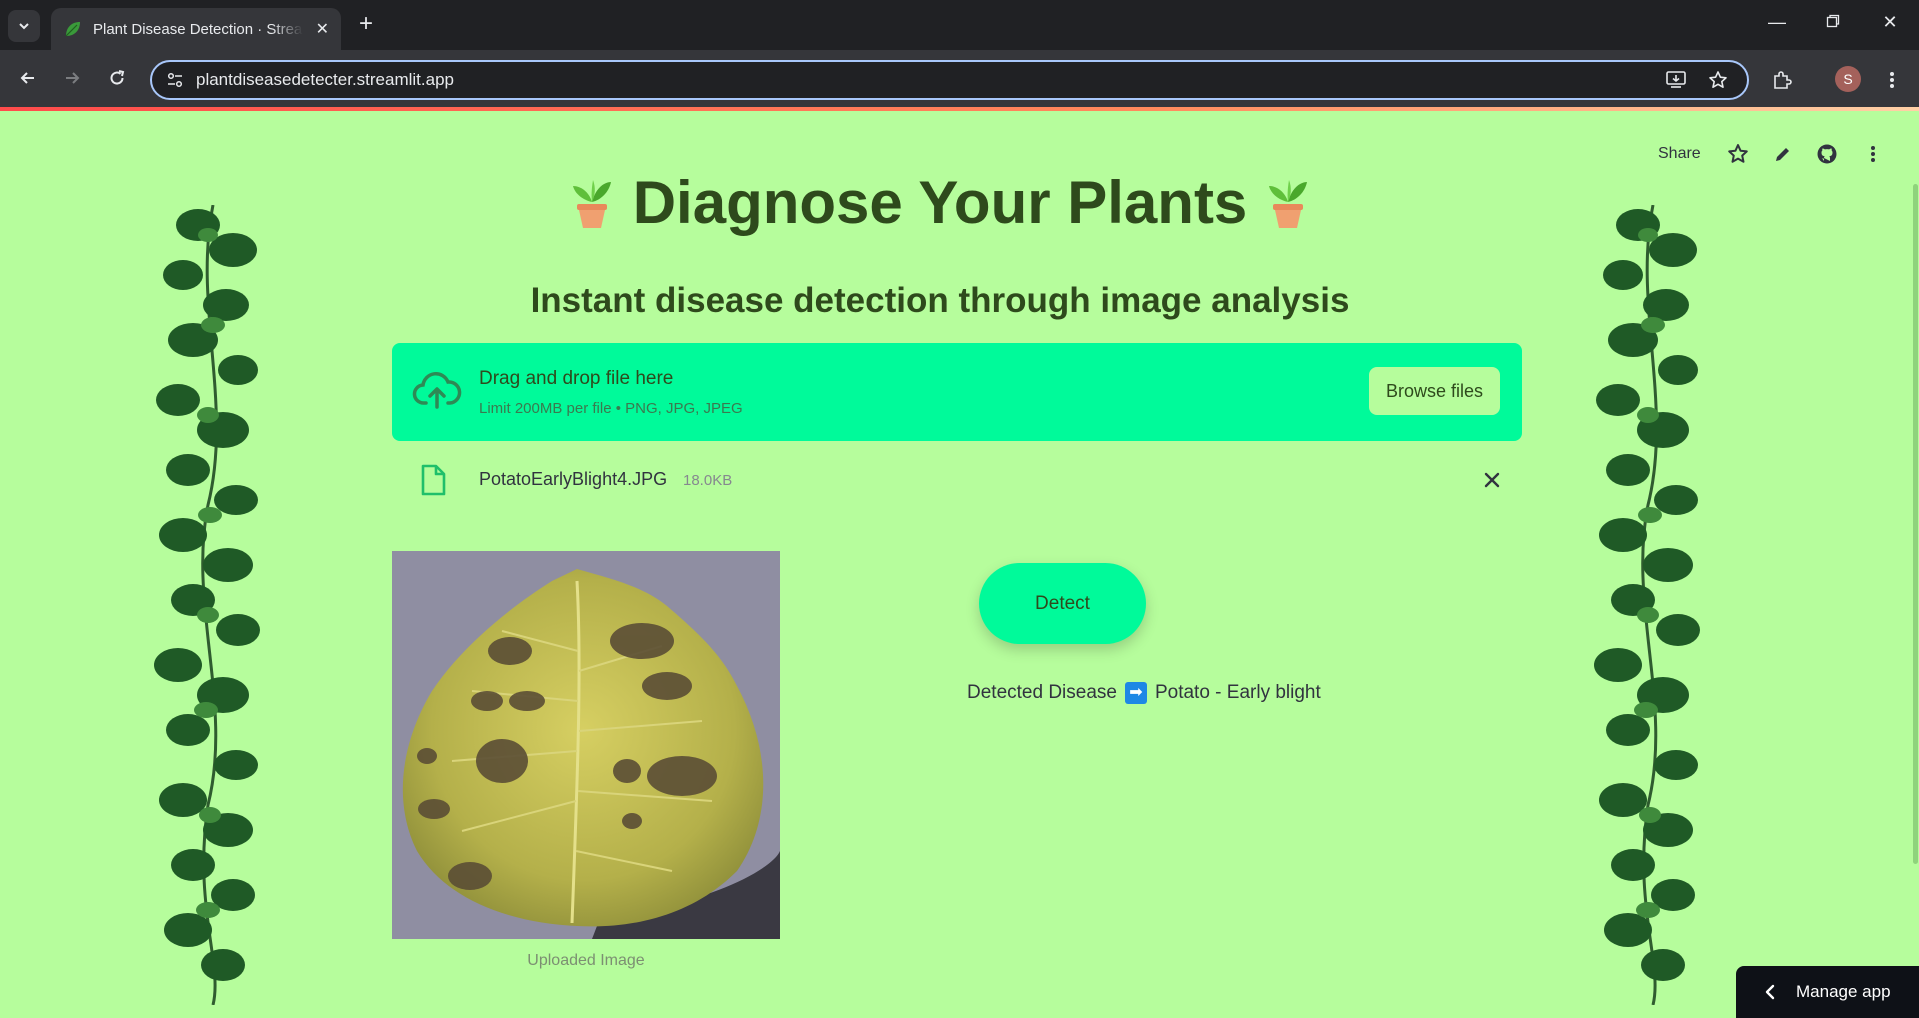  Describe the element at coordinates (586, 745) in the screenshot. I see `uploaded-leaf-image` at that location.